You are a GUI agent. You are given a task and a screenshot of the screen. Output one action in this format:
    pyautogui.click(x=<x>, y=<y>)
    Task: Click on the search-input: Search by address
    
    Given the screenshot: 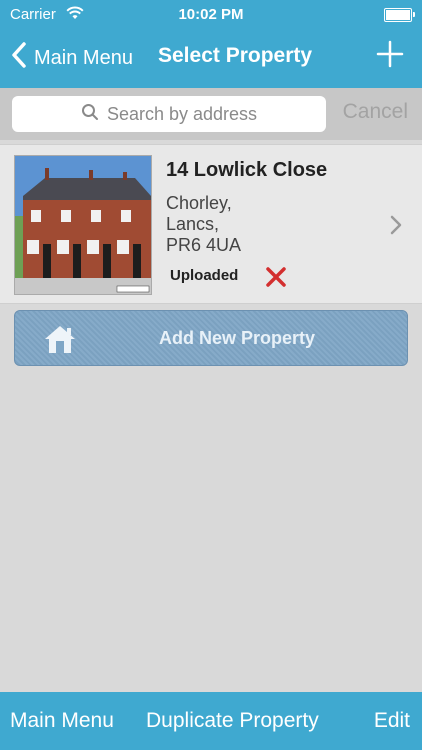 What is the action you would take?
    pyautogui.click(x=169, y=114)
    